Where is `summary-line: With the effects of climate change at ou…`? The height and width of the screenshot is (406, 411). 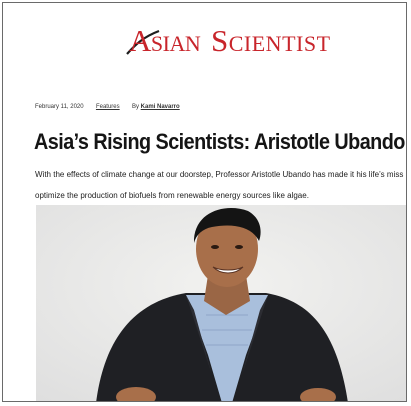
summary-line: With the effects of climate change at ou… is located at coordinates (219, 174).